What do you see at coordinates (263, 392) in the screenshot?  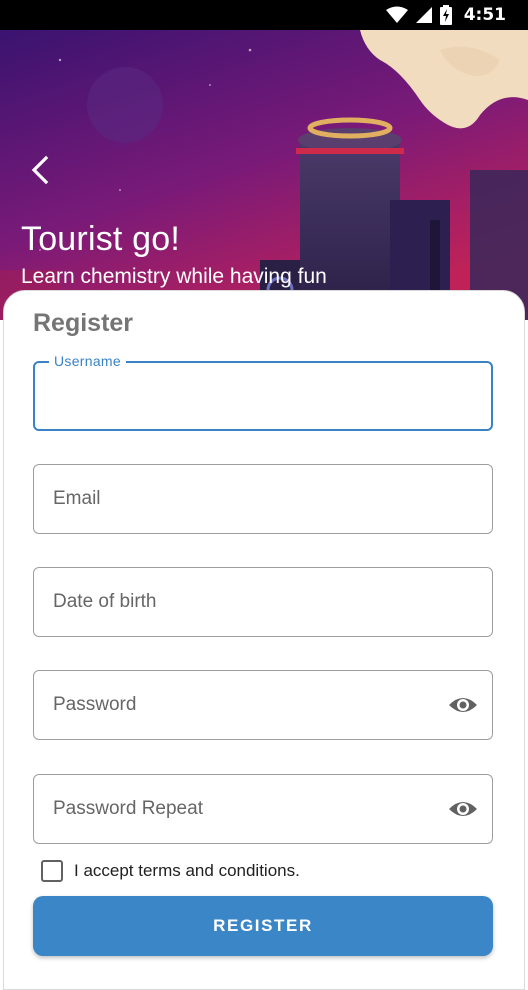 I see `username-field: Username` at bounding box center [263, 392].